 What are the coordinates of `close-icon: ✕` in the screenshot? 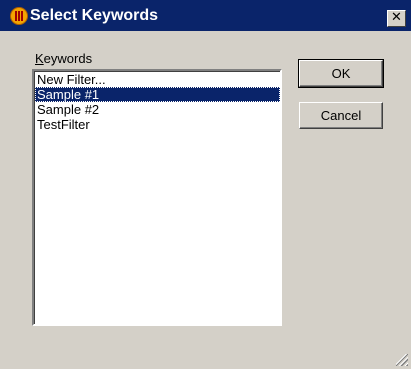 It's located at (396, 17).